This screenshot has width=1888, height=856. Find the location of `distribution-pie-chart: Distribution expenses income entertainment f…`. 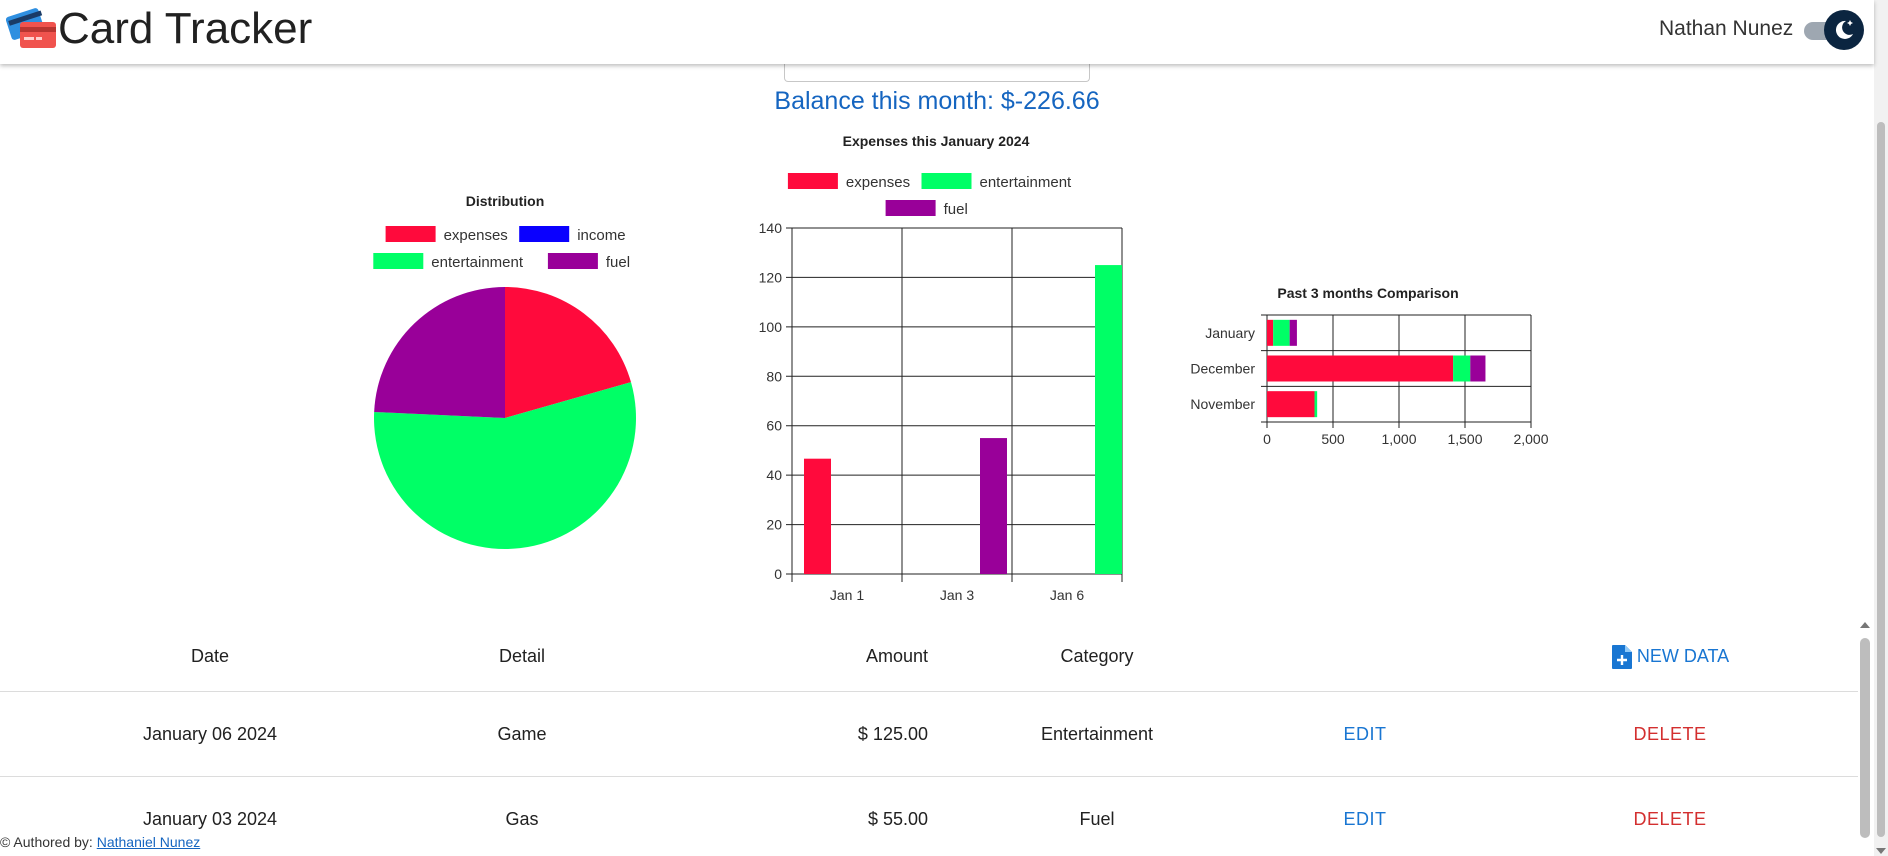

distribution-pie-chart: Distribution expenses income entertainment f… is located at coordinates (504, 371).